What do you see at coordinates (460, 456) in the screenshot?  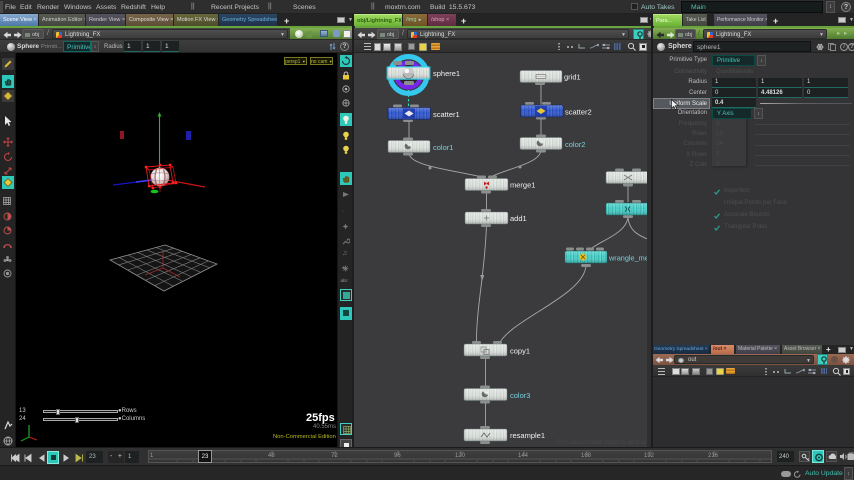 I see `svg-text: 120` at bounding box center [460, 456].